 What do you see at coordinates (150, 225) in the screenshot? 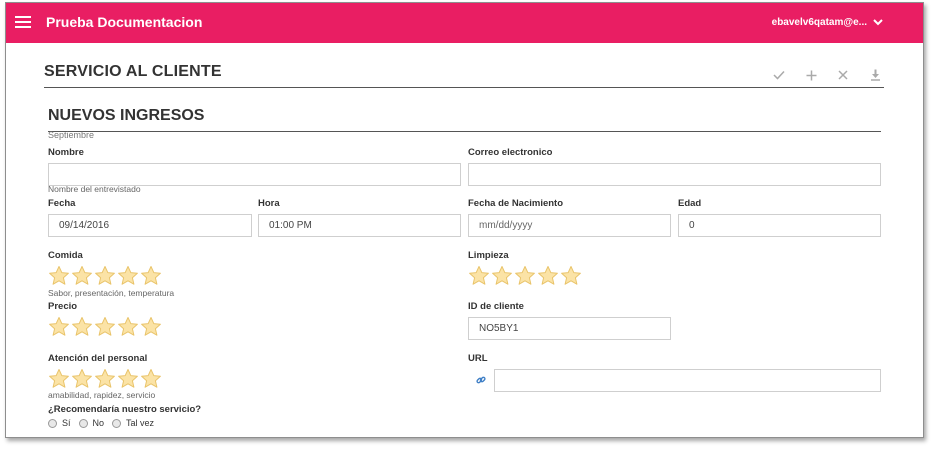
I see `fecha-field` at bounding box center [150, 225].